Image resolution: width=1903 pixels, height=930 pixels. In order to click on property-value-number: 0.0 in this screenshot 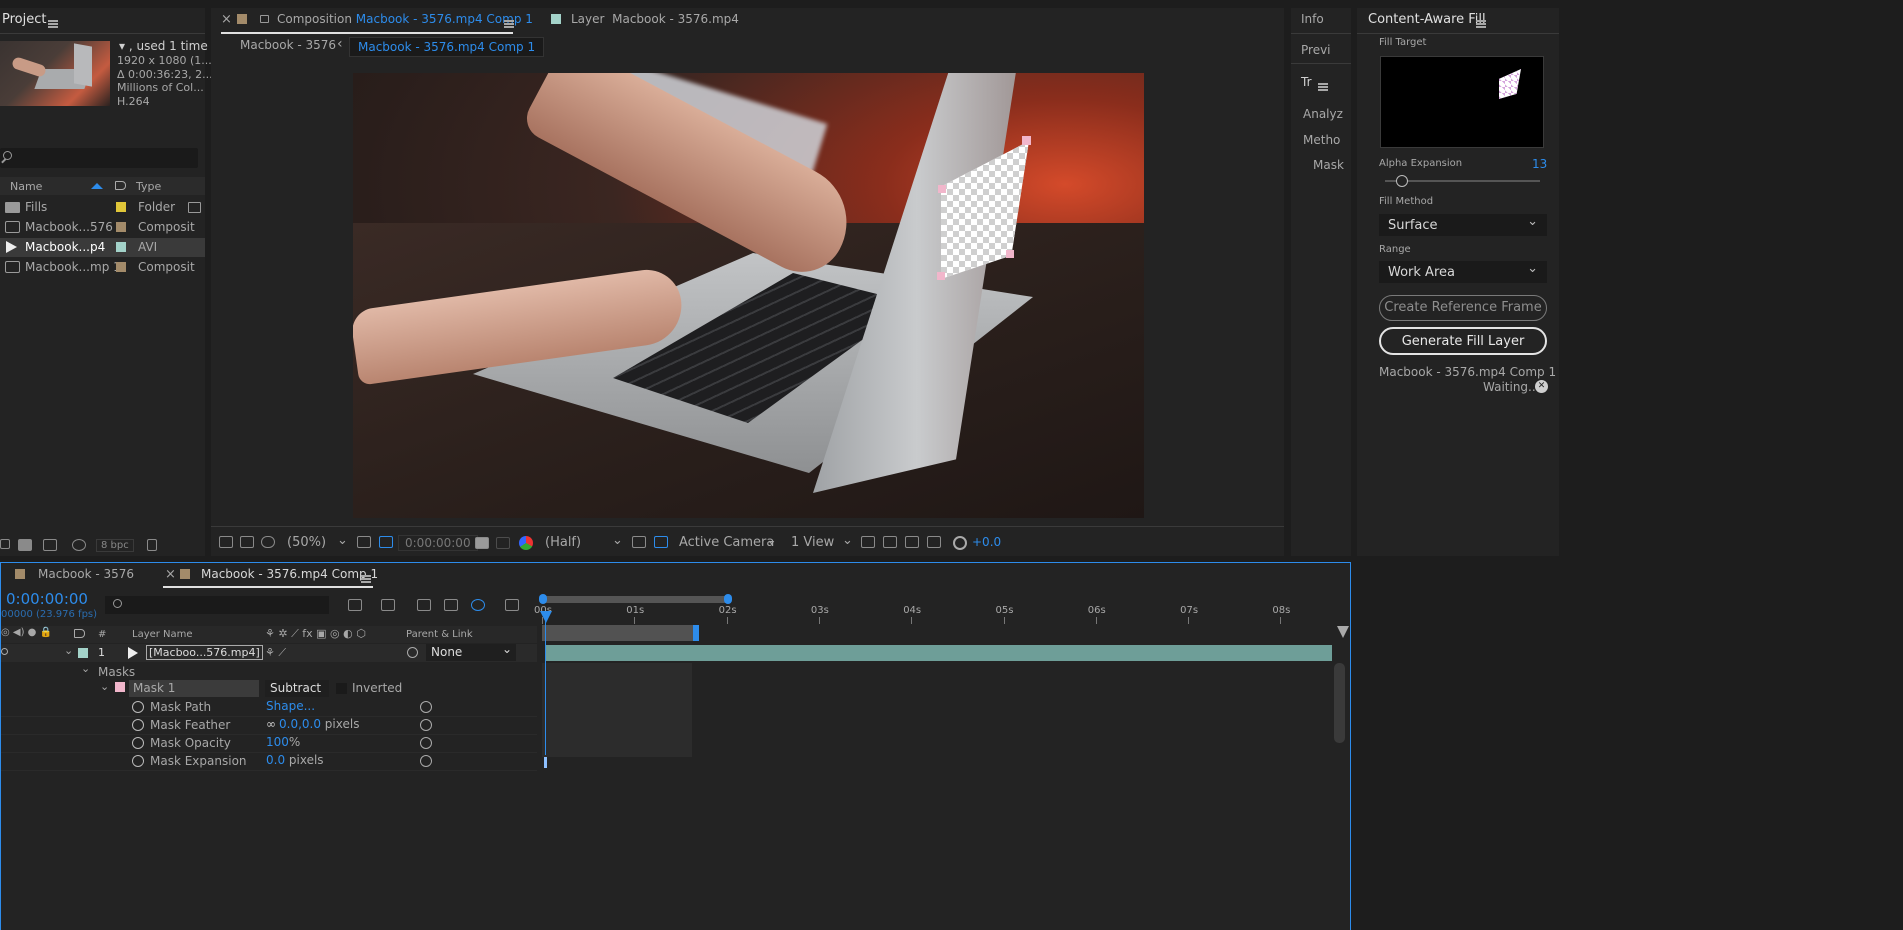, I will do `click(275, 760)`.